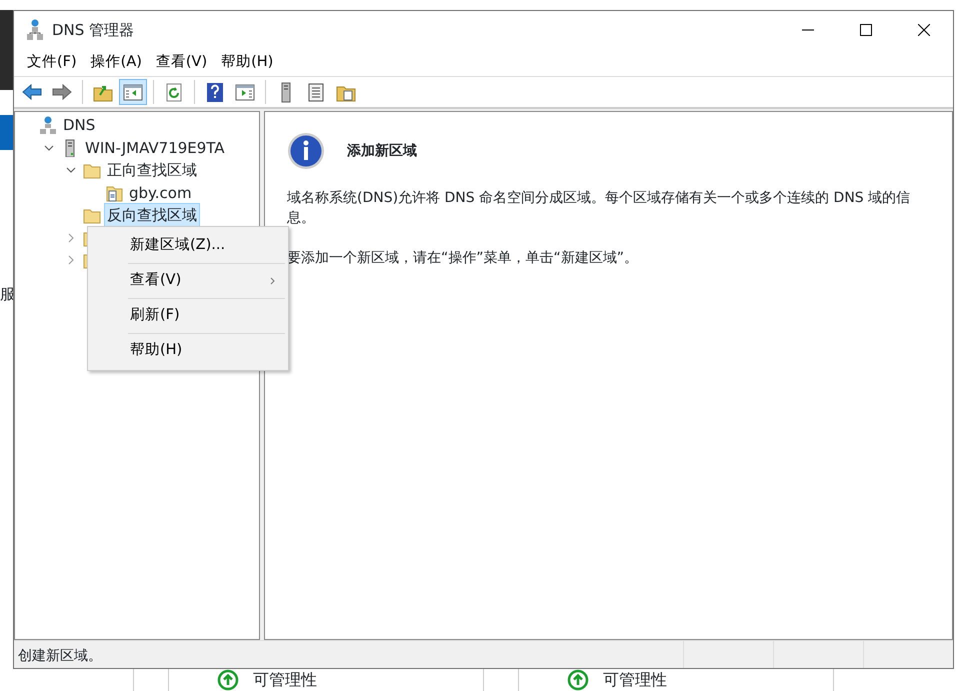 The height and width of the screenshot is (691, 959). I want to click on background-panel, so click(7, 132).